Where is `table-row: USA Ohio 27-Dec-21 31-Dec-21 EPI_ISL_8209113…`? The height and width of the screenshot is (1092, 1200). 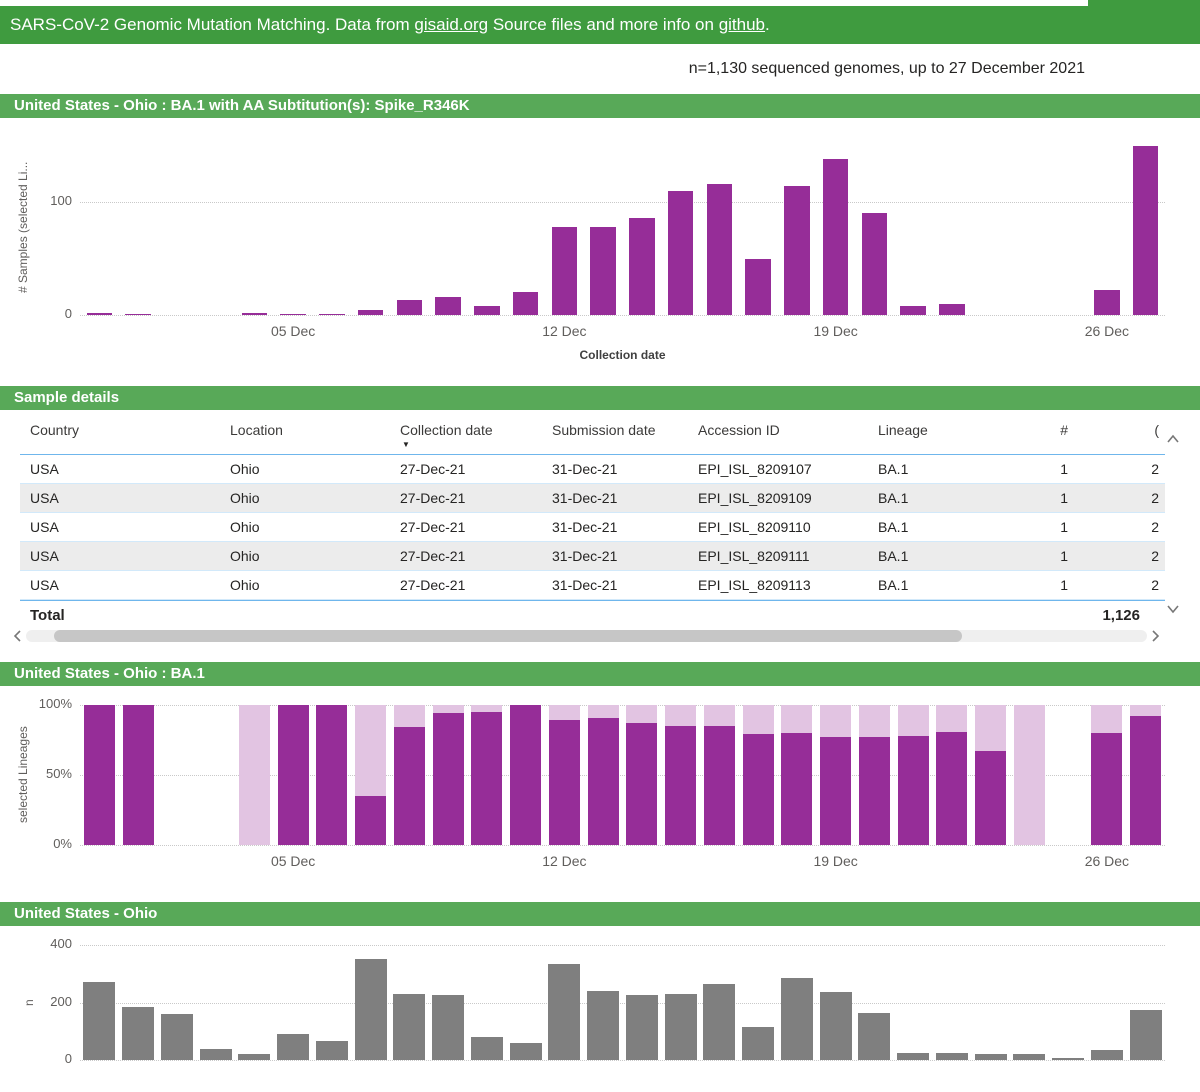 table-row: USA Ohio 27-Dec-21 31-Dec-21 EPI_ISL_8209113… is located at coordinates (592, 585).